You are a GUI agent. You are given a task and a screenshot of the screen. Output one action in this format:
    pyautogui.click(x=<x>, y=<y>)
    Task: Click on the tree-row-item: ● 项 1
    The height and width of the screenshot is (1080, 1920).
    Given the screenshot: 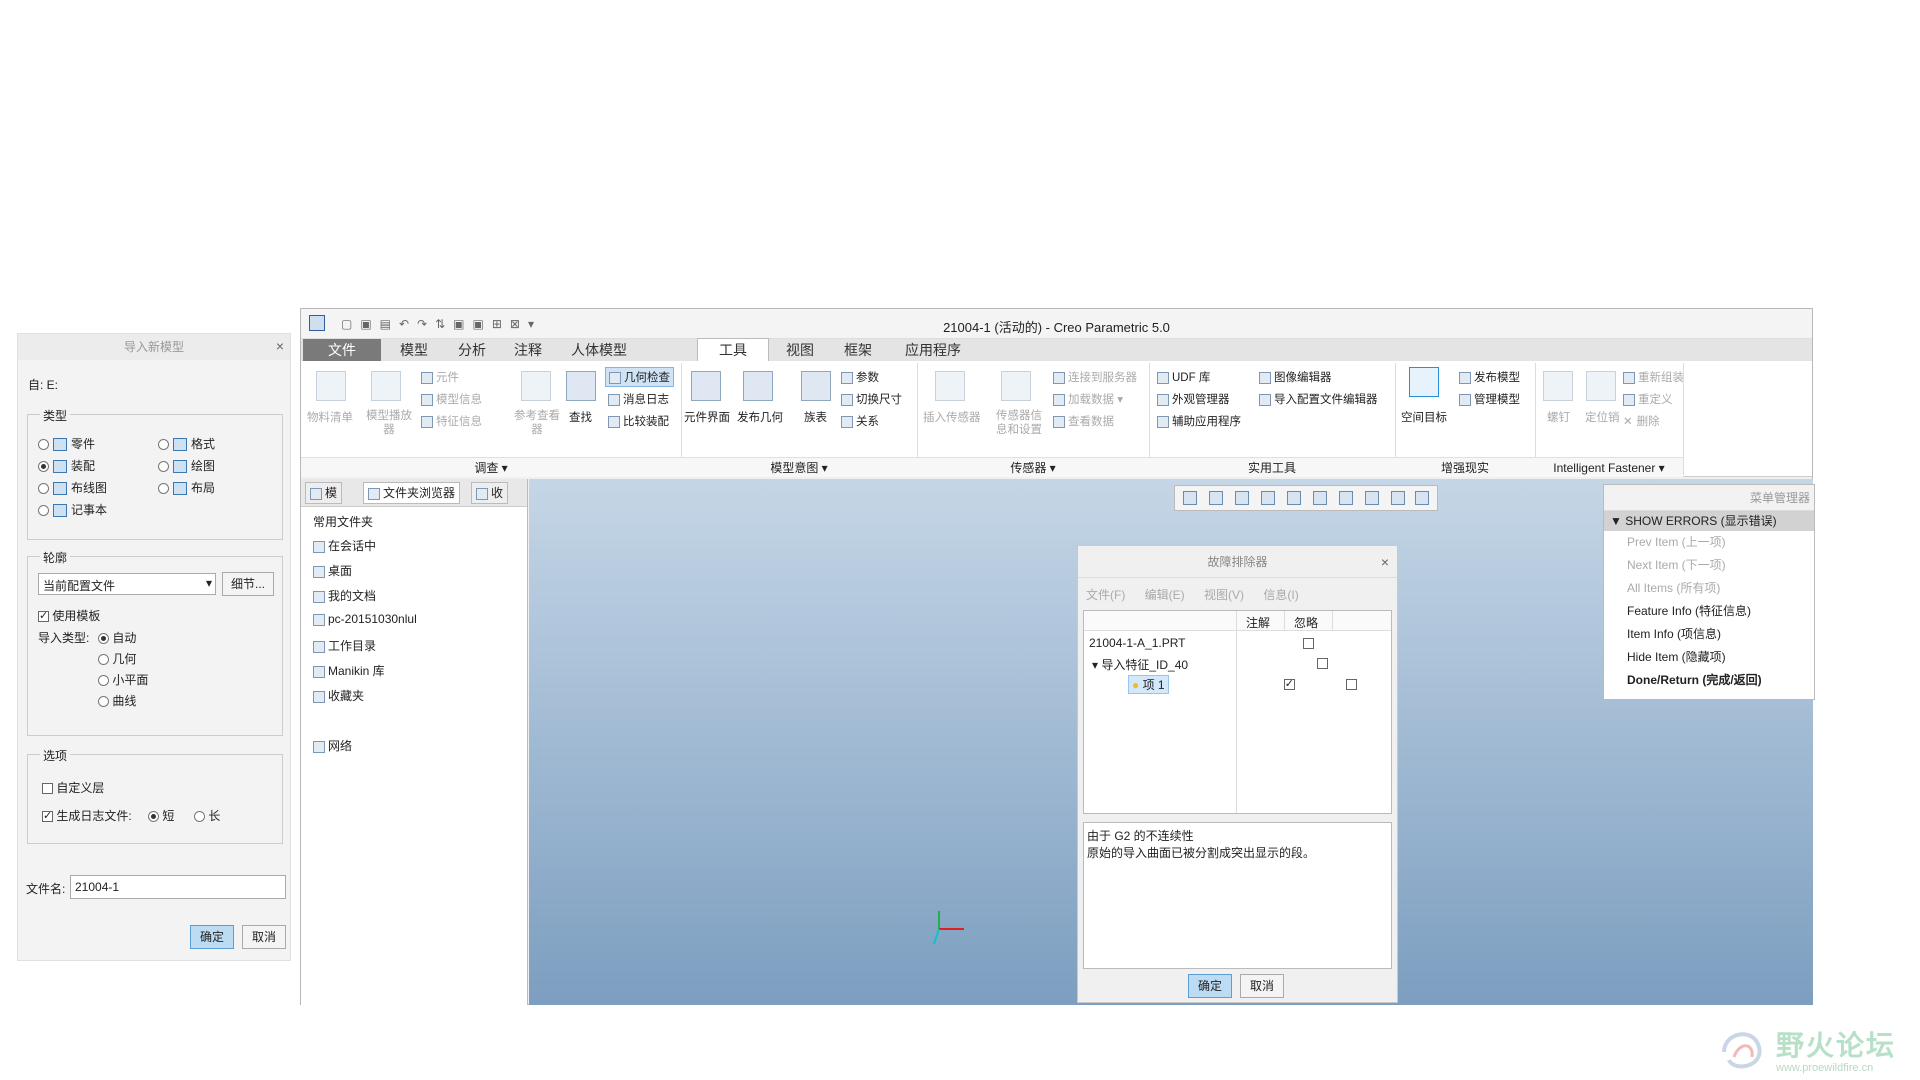 What is the action you would take?
    pyautogui.click(x=1148, y=684)
    